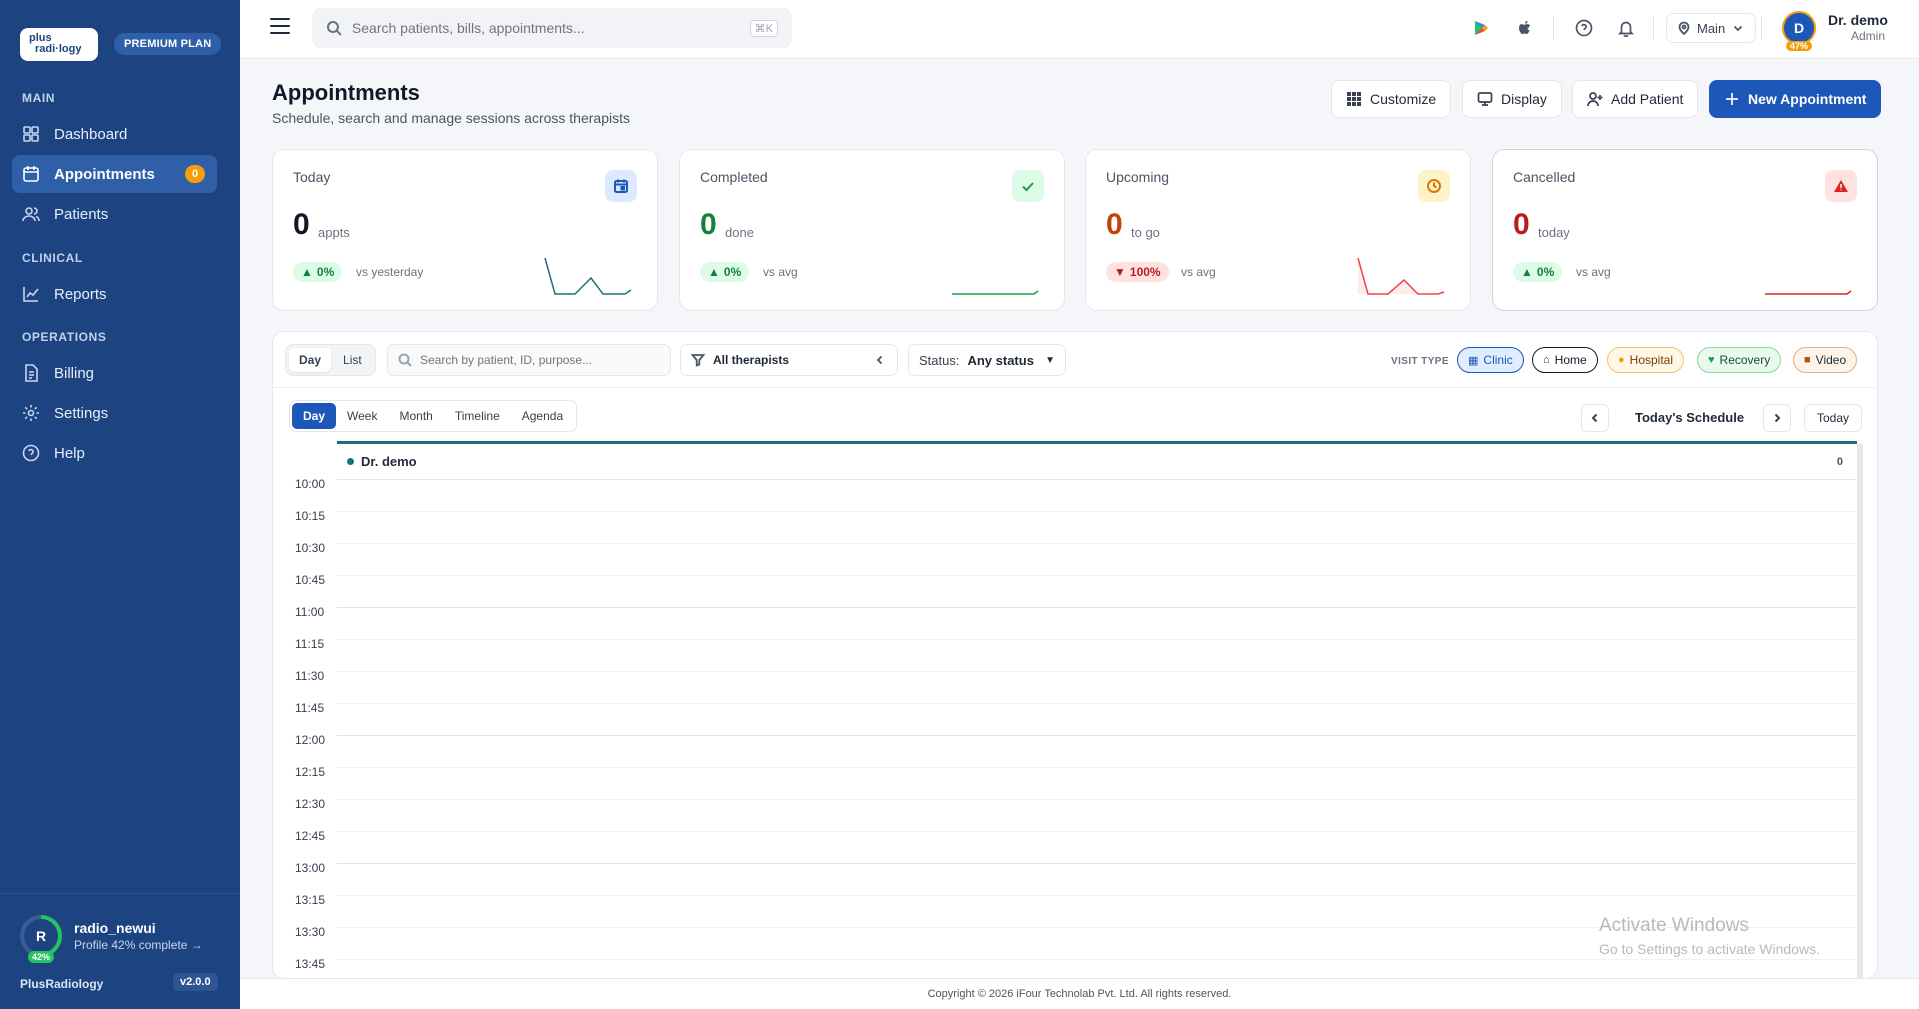 This screenshot has height=1009, width=1919. Describe the element at coordinates (138, 945) in the screenshot. I see `profile-complete-link: Profile 42% complete →` at that location.